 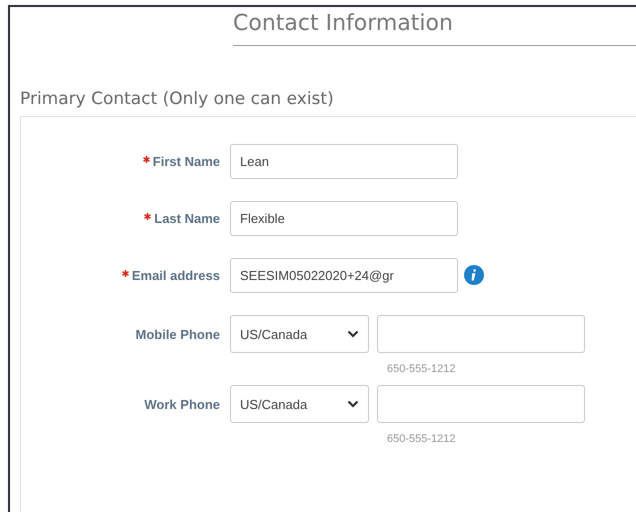 I want to click on field-label: First Name, so click(x=186, y=161).